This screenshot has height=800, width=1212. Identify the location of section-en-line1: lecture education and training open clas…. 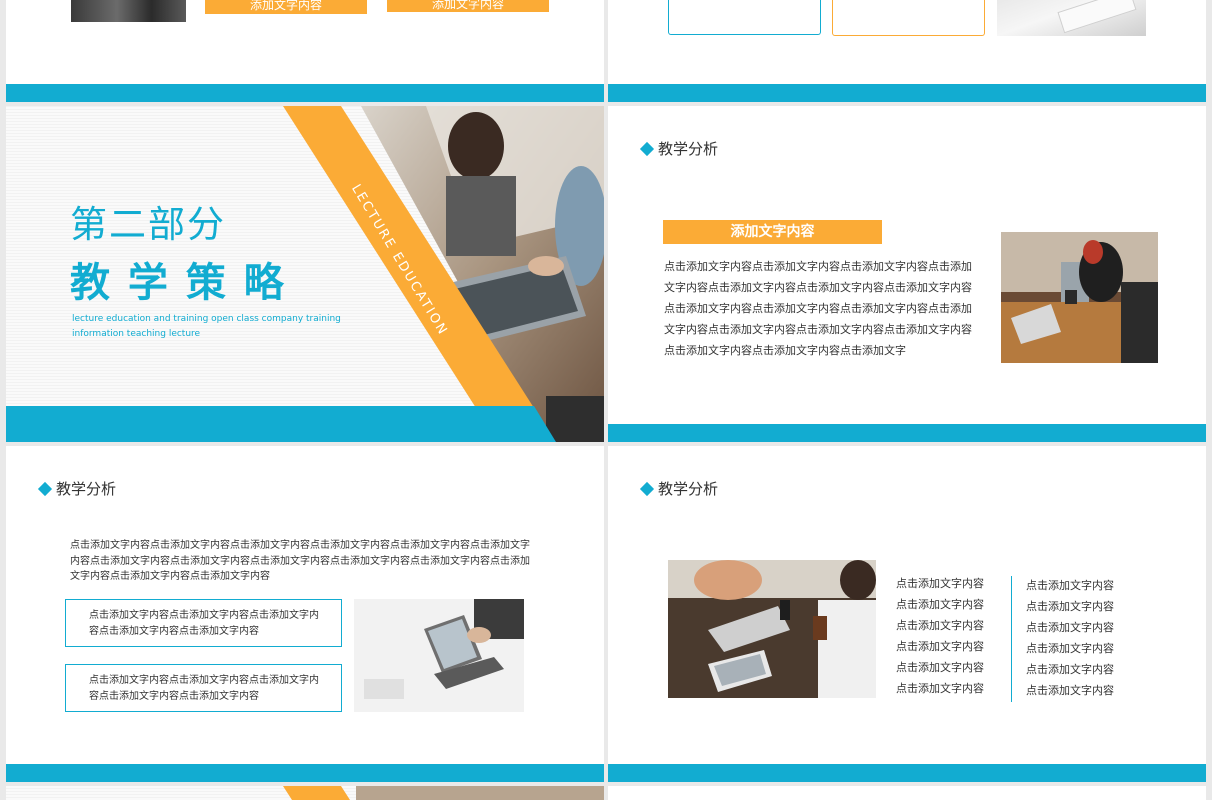
(206, 319).